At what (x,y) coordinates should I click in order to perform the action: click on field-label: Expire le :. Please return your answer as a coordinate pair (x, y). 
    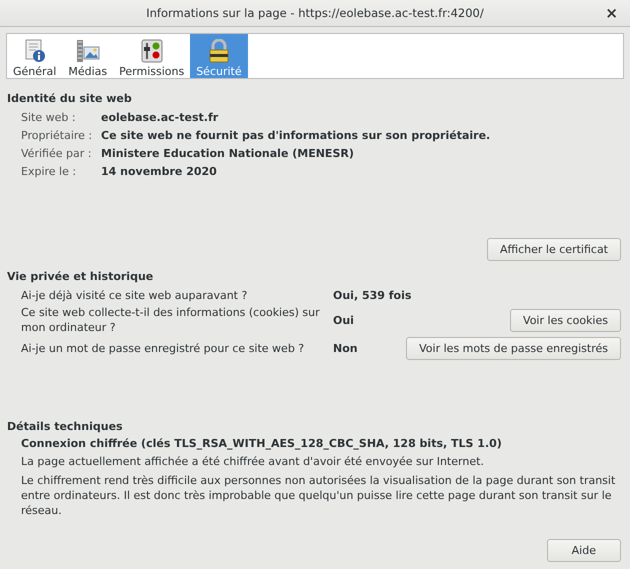
    Looking at the image, I should click on (49, 171).